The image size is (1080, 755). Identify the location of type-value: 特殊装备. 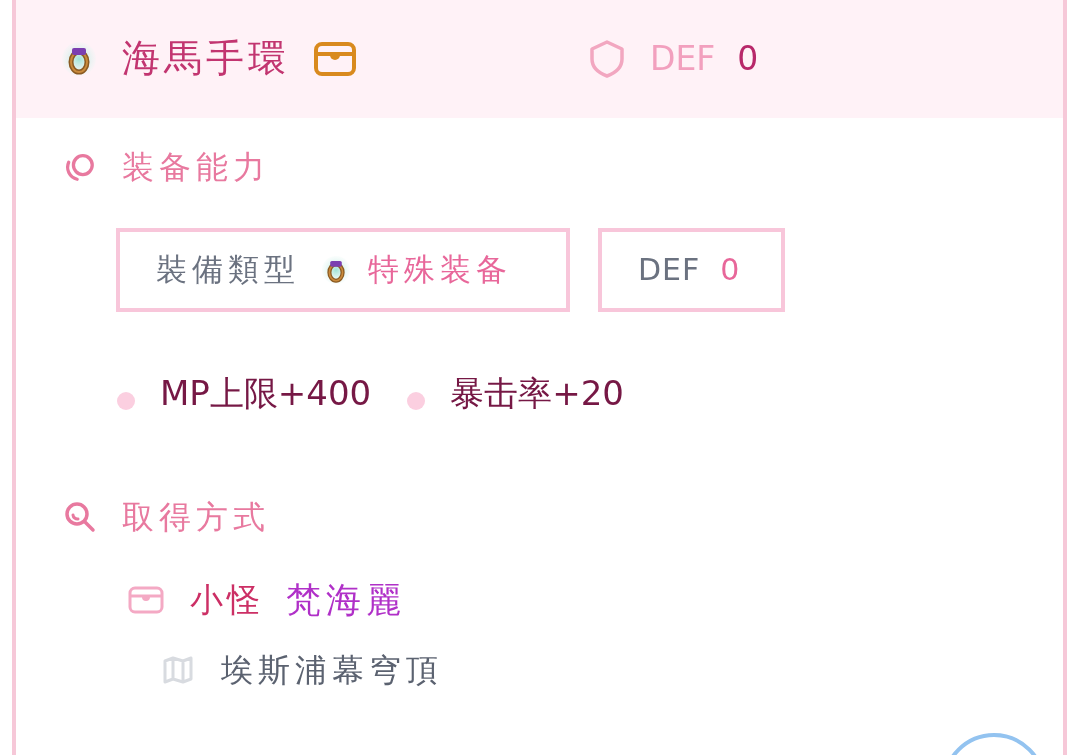
(440, 270).